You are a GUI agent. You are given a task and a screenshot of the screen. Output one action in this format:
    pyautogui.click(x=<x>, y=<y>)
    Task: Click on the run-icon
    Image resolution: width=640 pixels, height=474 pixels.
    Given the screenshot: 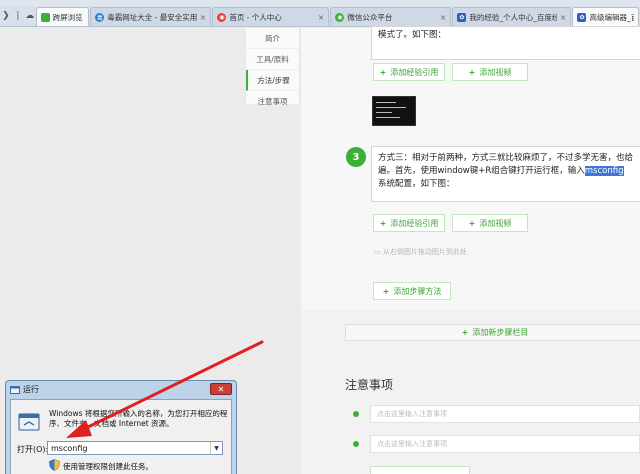 What is the action you would take?
    pyautogui.click(x=15, y=389)
    